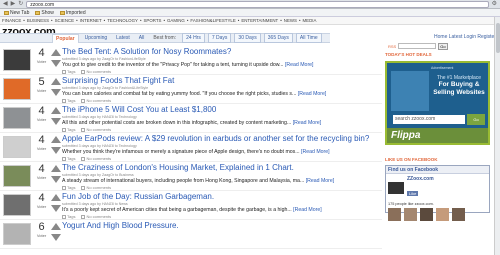 The image size is (500, 255). Describe the element at coordinates (257, 4) in the screenshot. I see `url-field: zzoox.com` at that location.